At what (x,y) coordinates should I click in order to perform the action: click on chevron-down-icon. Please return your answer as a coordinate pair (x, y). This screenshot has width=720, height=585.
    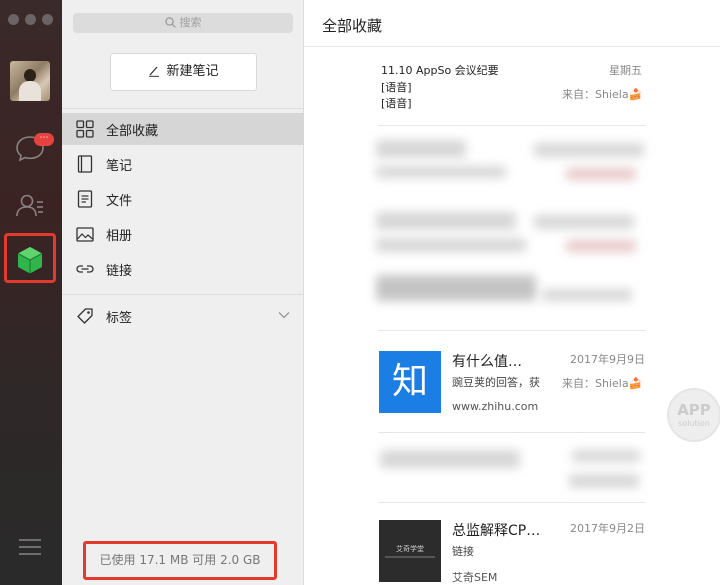
    Looking at the image, I should click on (284, 315).